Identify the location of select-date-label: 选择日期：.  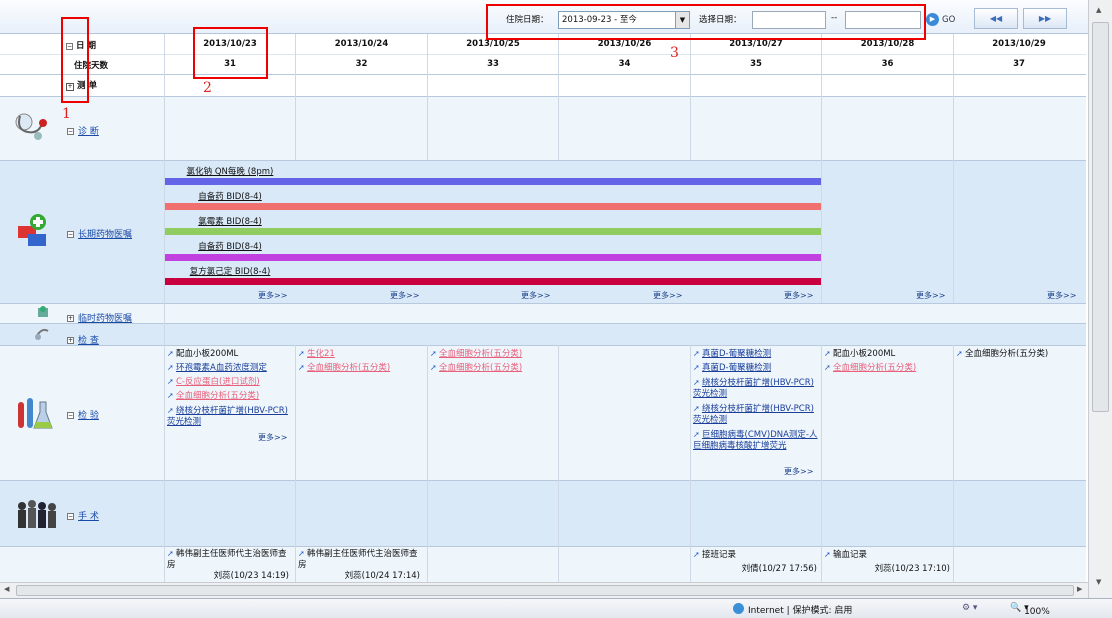
(720, 20).